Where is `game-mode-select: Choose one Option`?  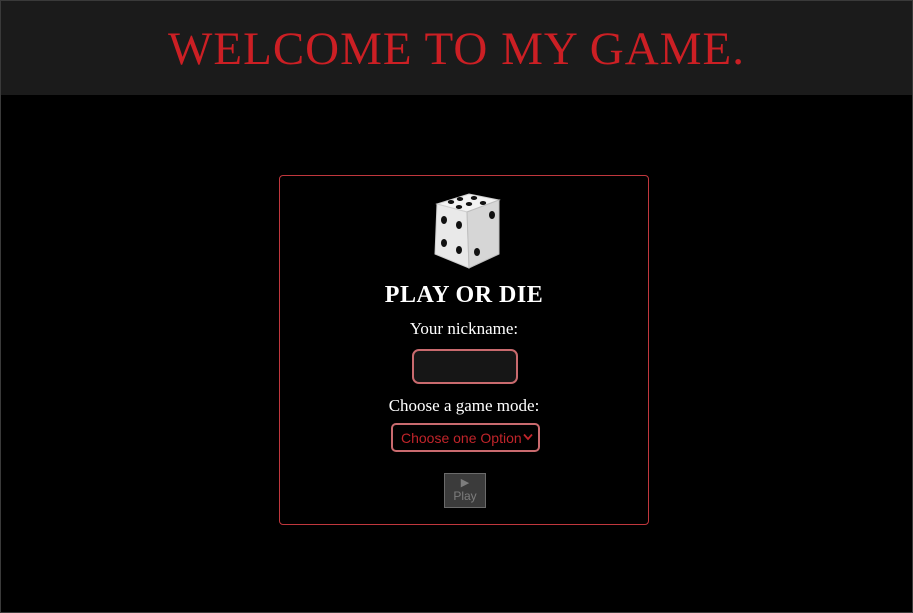 game-mode-select: Choose one Option is located at coordinates (465, 437).